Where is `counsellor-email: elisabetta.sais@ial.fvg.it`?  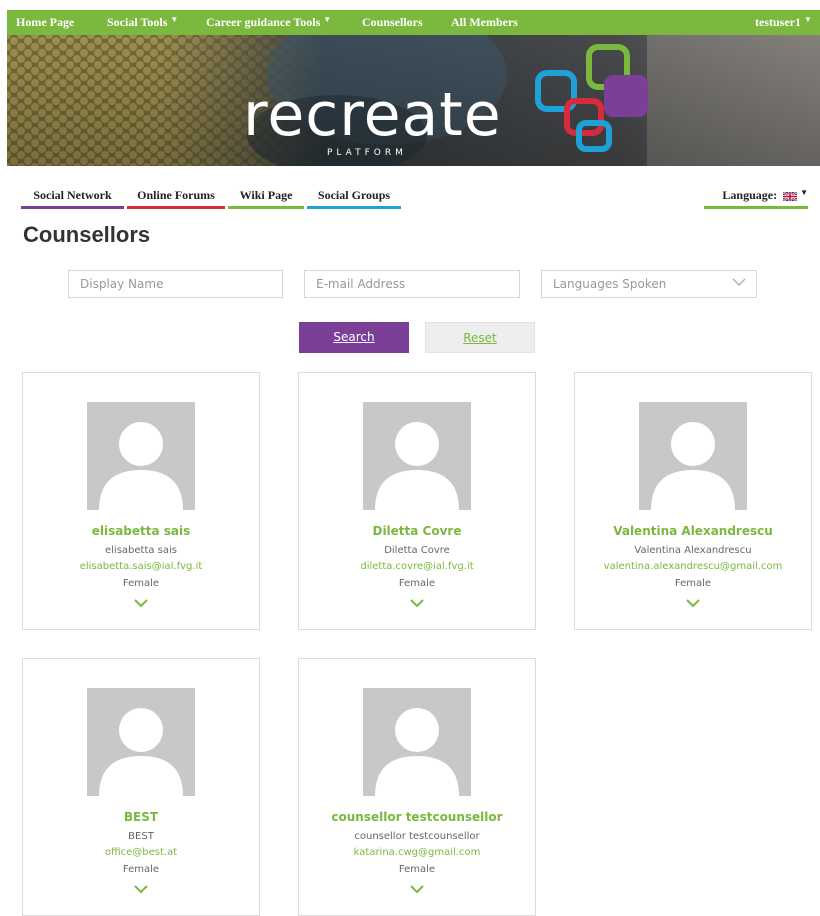 counsellor-email: elisabetta.sais@ial.fvg.it is located at coordinates (141, 566).